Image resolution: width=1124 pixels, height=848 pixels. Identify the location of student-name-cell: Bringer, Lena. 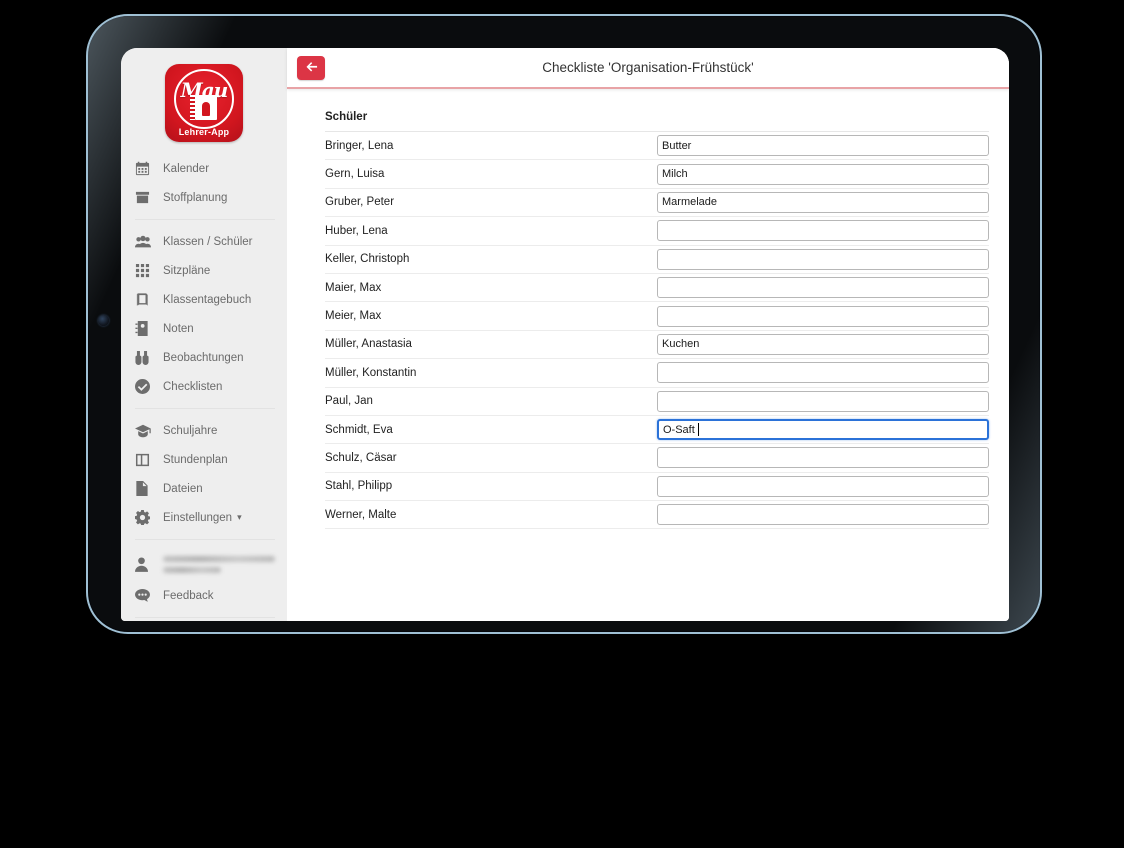
(491, 146).